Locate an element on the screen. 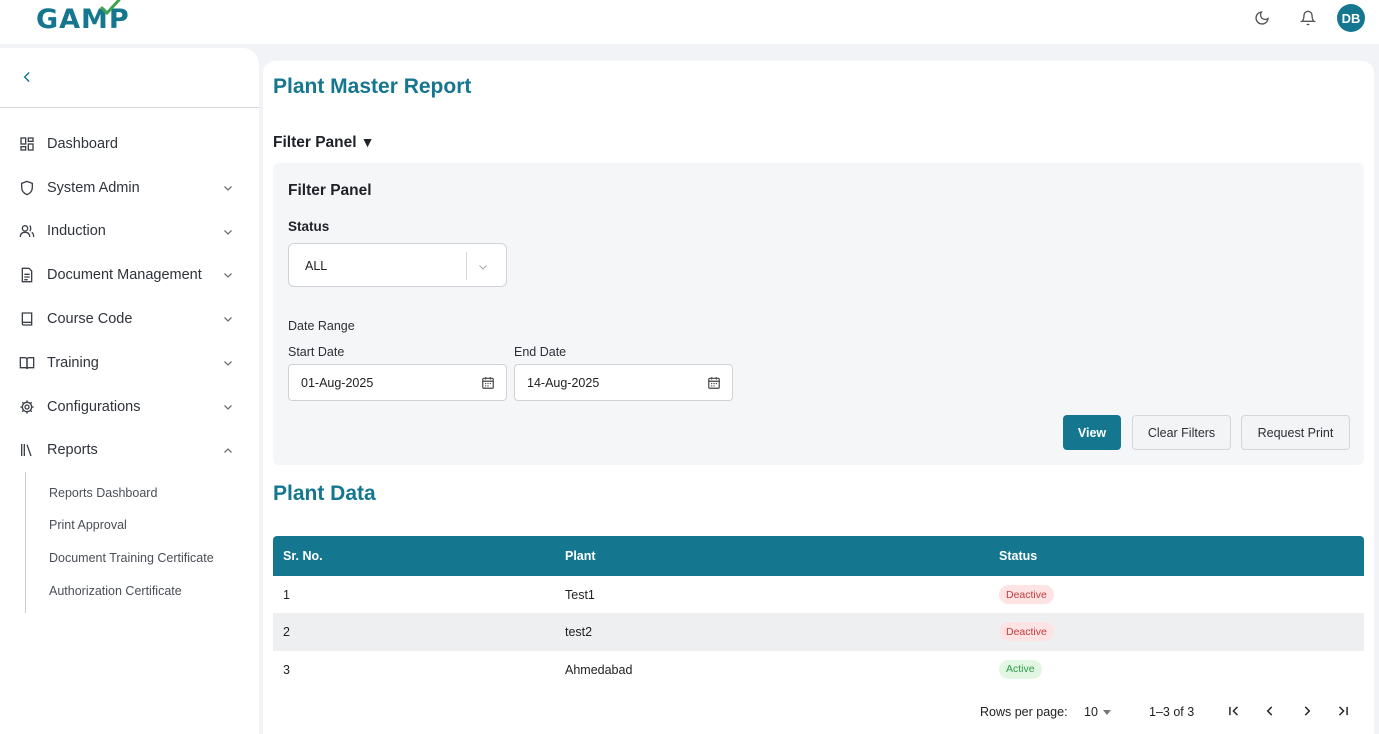  header-actions: DB is located at coordinates (1296, 18).